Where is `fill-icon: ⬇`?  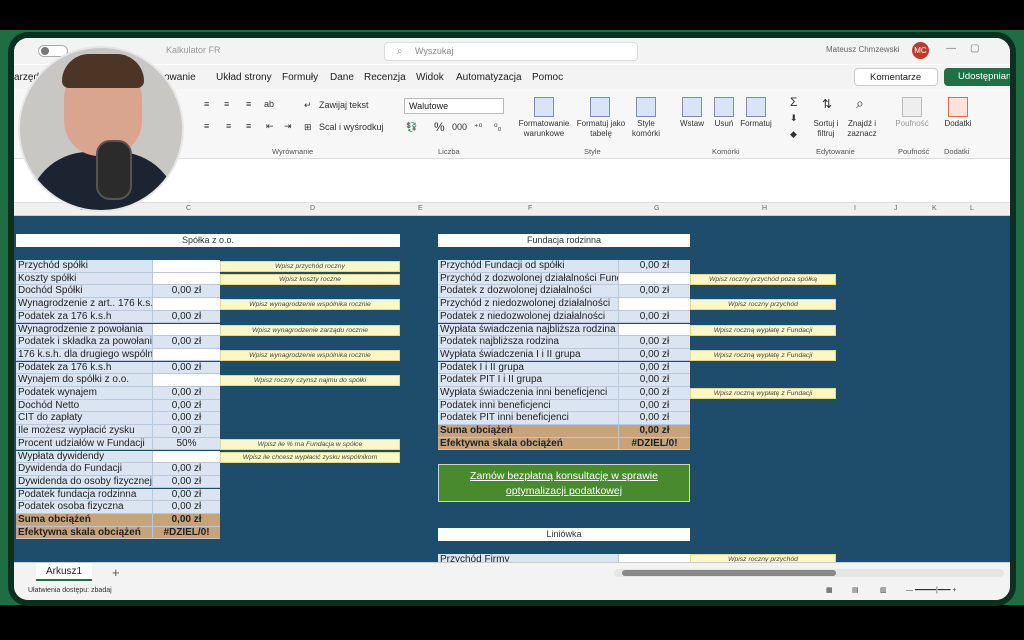 fill-icon: ⬇ is located at coordinates (794, 118).